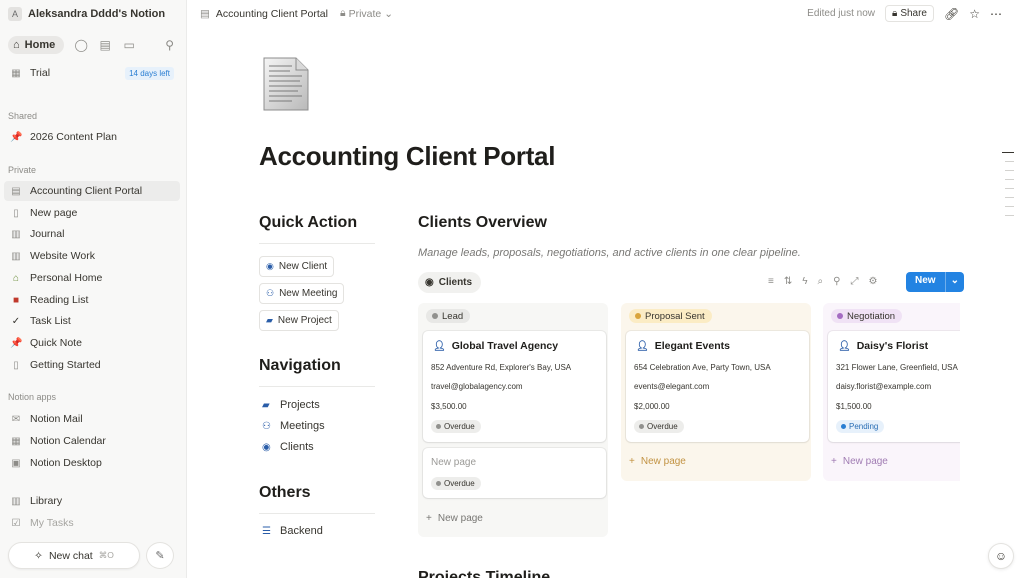  I want to click on settings-icon: ⚙, so click(872, 281).